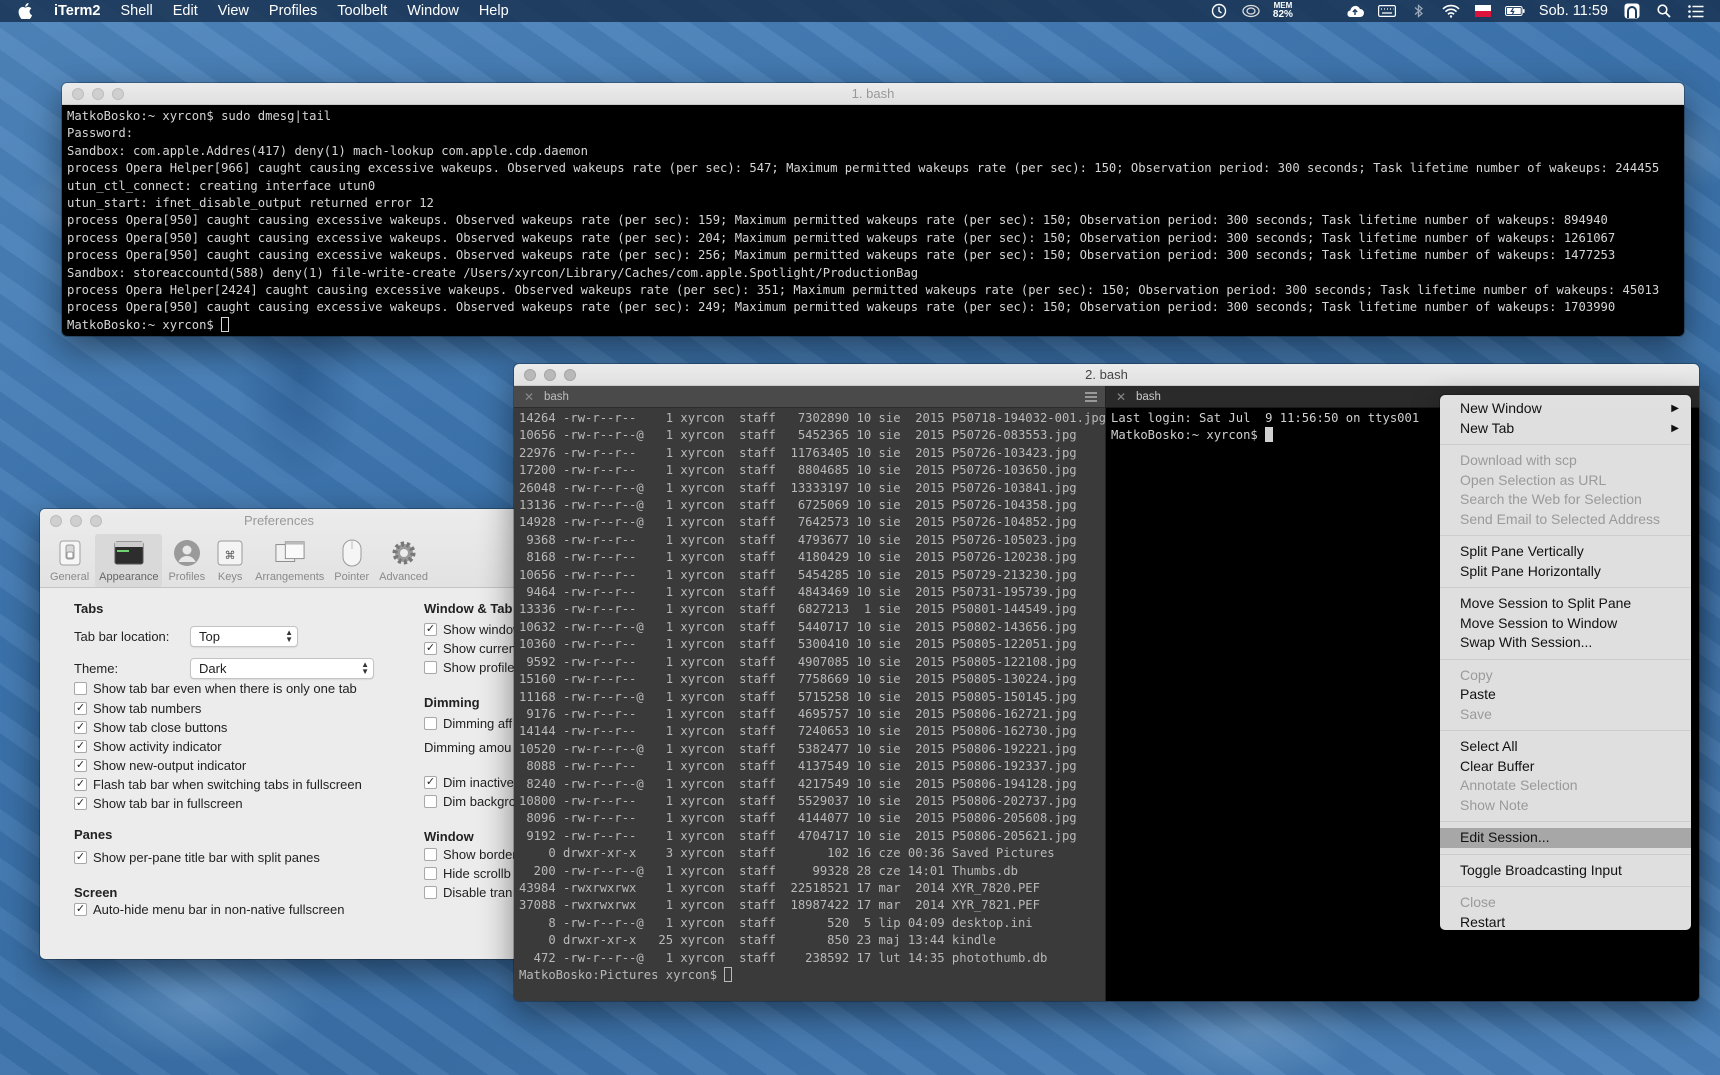 The height and width of the screenshot is (1075, 1720). I want to click on menu-item-clear-buffer: Clear Buffer, so click(1565, 767).